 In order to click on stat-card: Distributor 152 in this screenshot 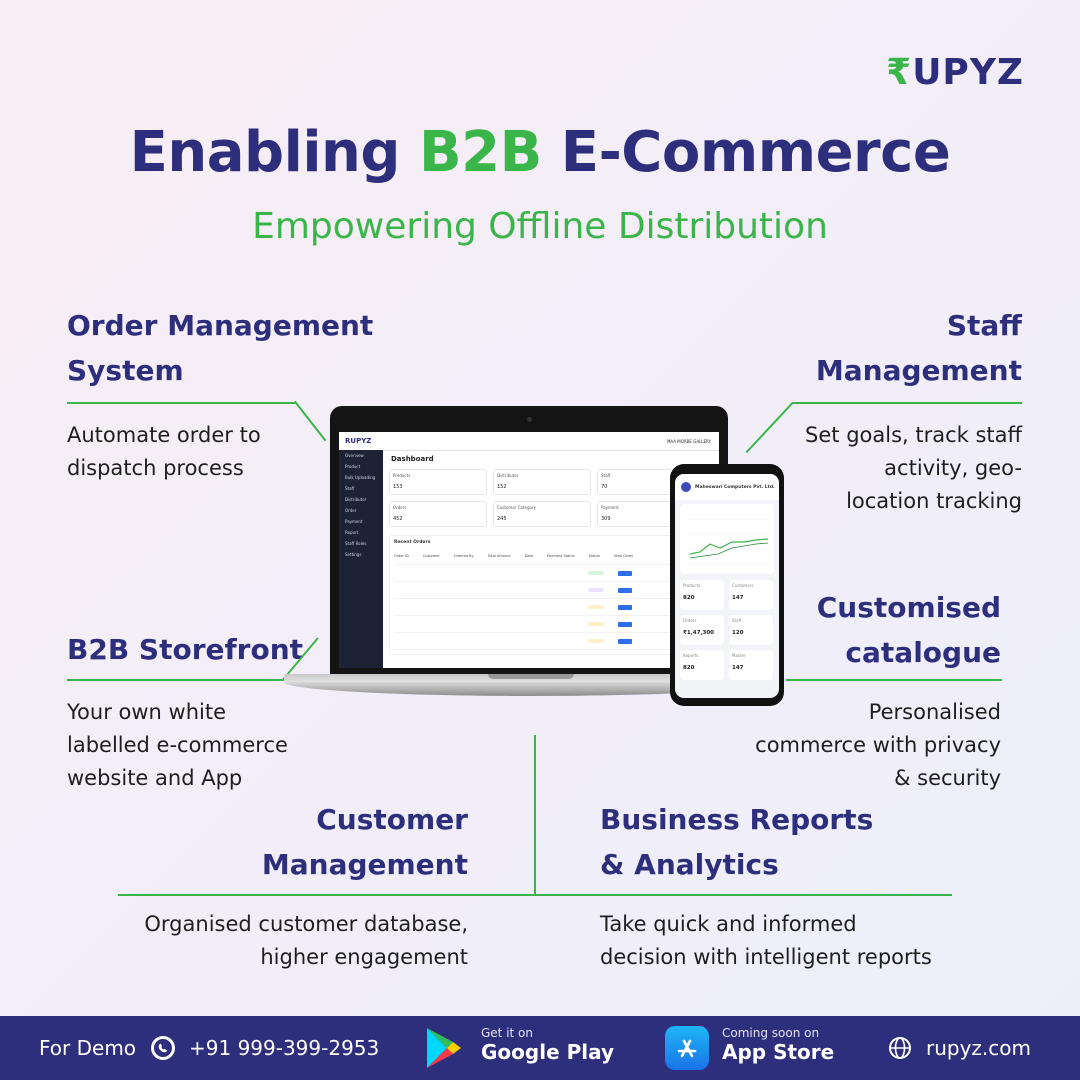, I will do `click(542, 482)`.